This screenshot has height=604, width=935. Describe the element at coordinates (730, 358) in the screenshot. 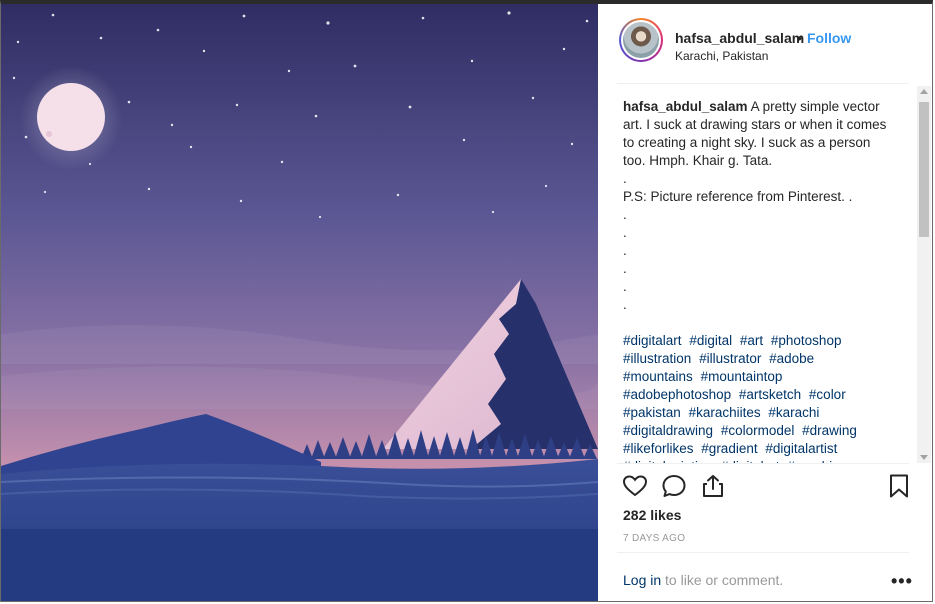

I see `hashtag-link: #illustrator` at that location.